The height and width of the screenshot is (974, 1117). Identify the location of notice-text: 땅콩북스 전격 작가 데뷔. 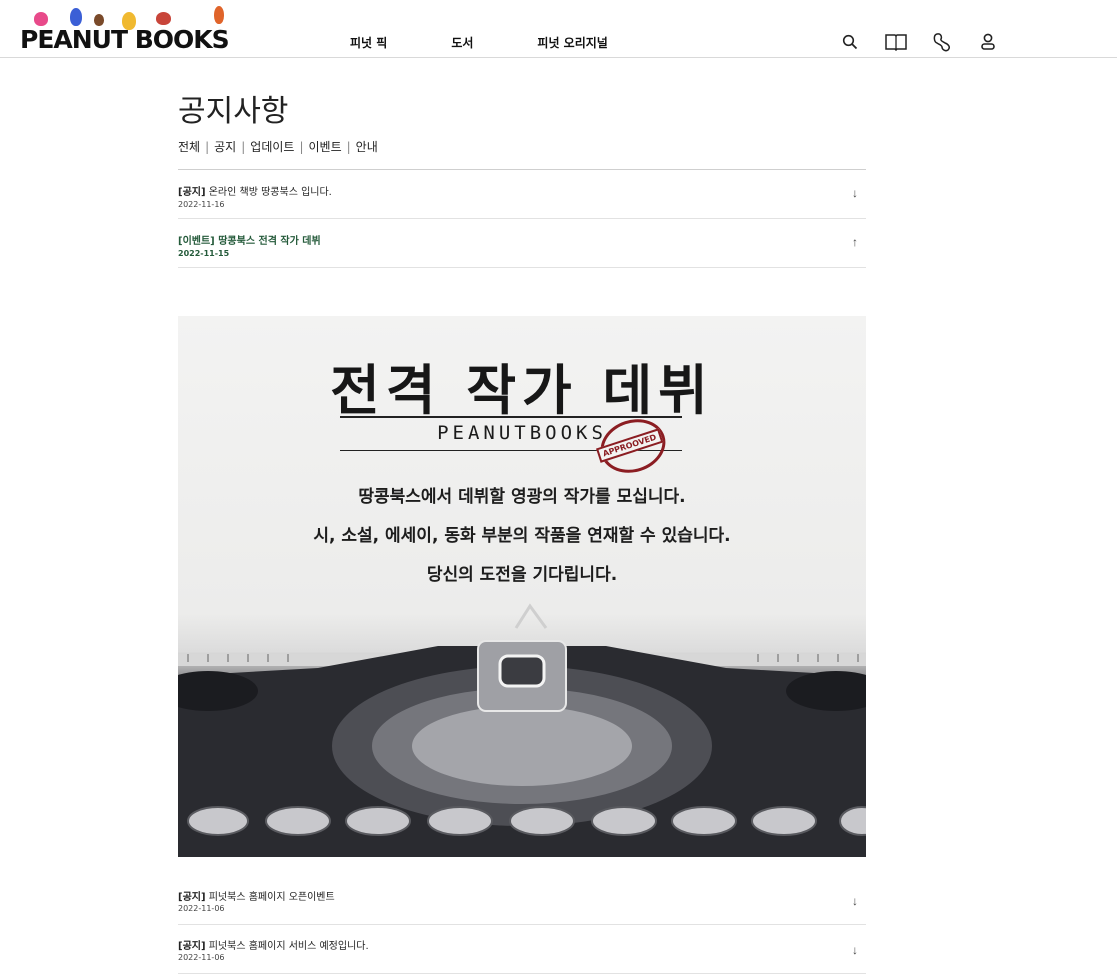
(269, 241).